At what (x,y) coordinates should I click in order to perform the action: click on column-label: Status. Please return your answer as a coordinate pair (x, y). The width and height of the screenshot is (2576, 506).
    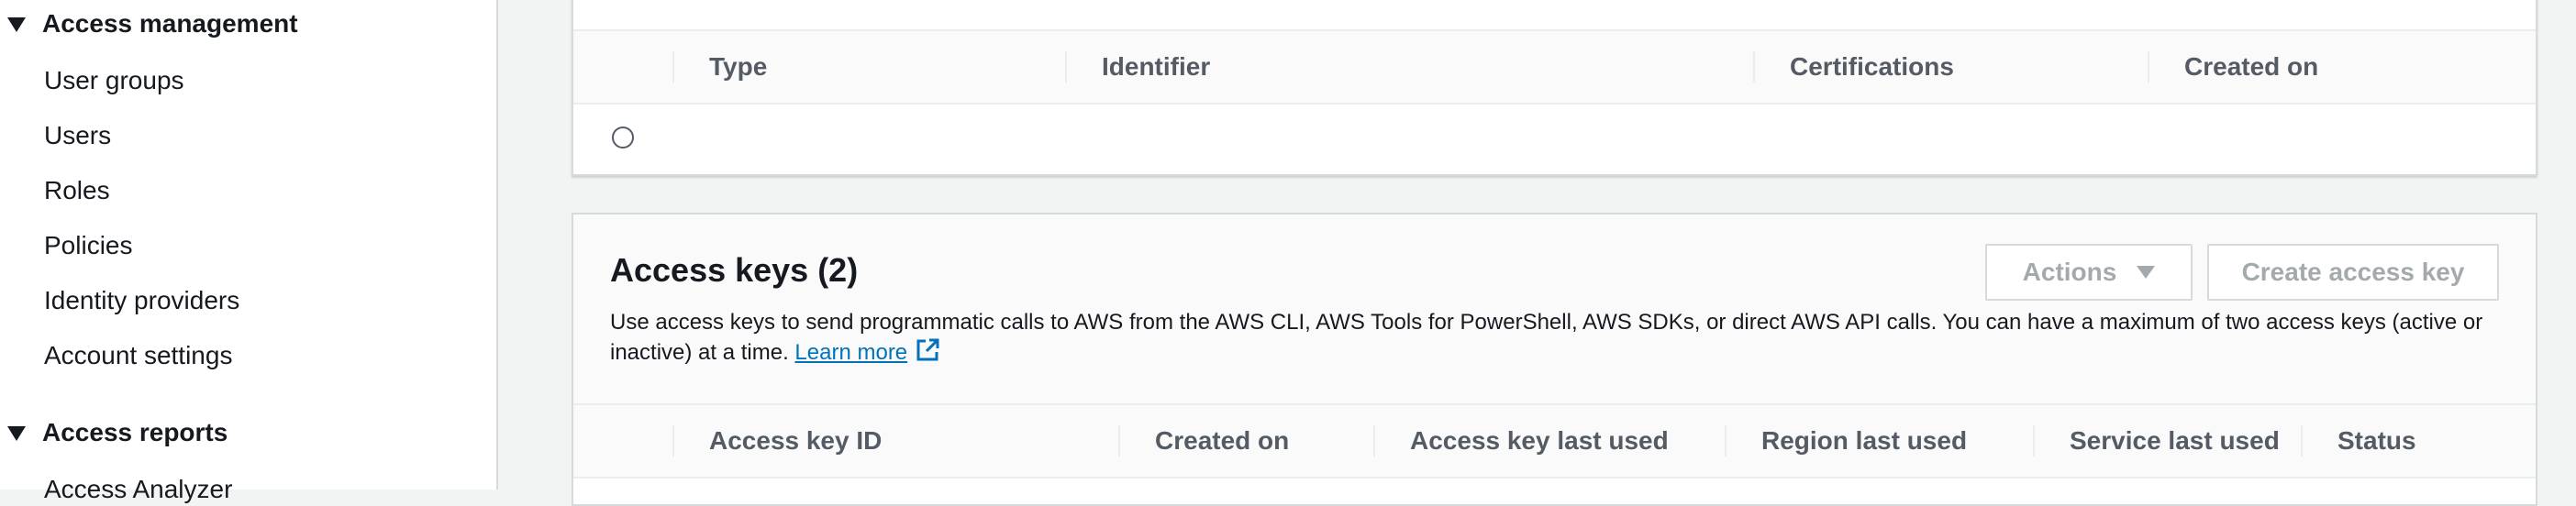
    Looking at the image, I should click on (2376, 440).